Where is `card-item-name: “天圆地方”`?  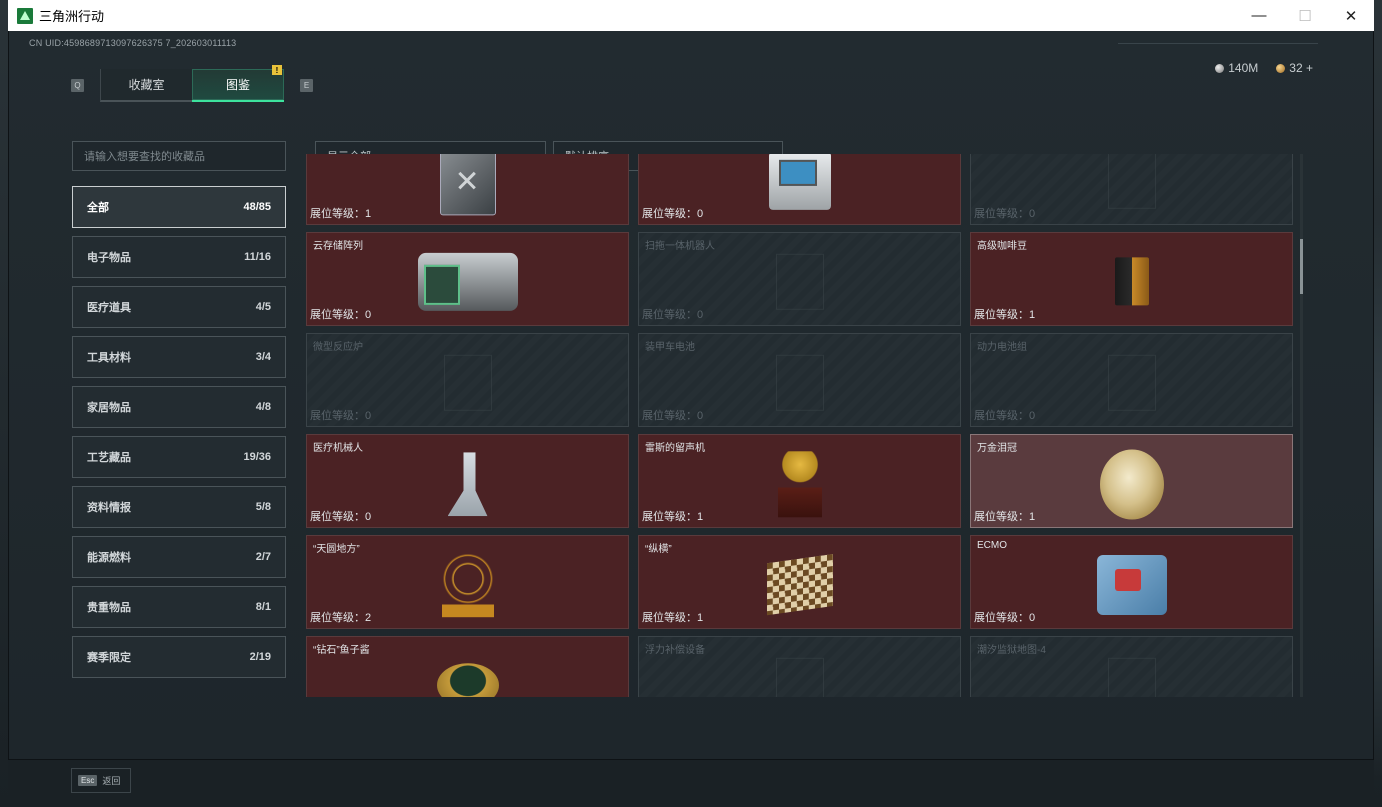 card-item-name: “天圆地方” is located at coordinates (336, 549).